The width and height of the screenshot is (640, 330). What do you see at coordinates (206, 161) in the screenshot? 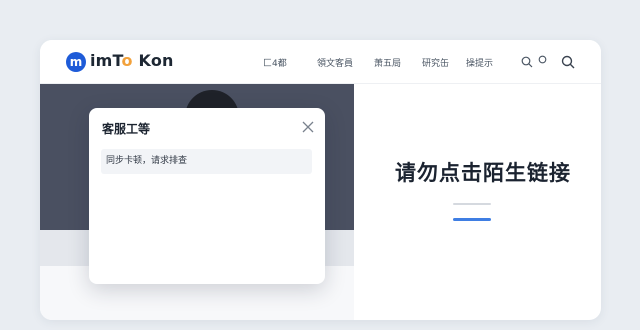
I see `ticket-message: 同步卡顿，请求排查` at bounding box center [206, 161].